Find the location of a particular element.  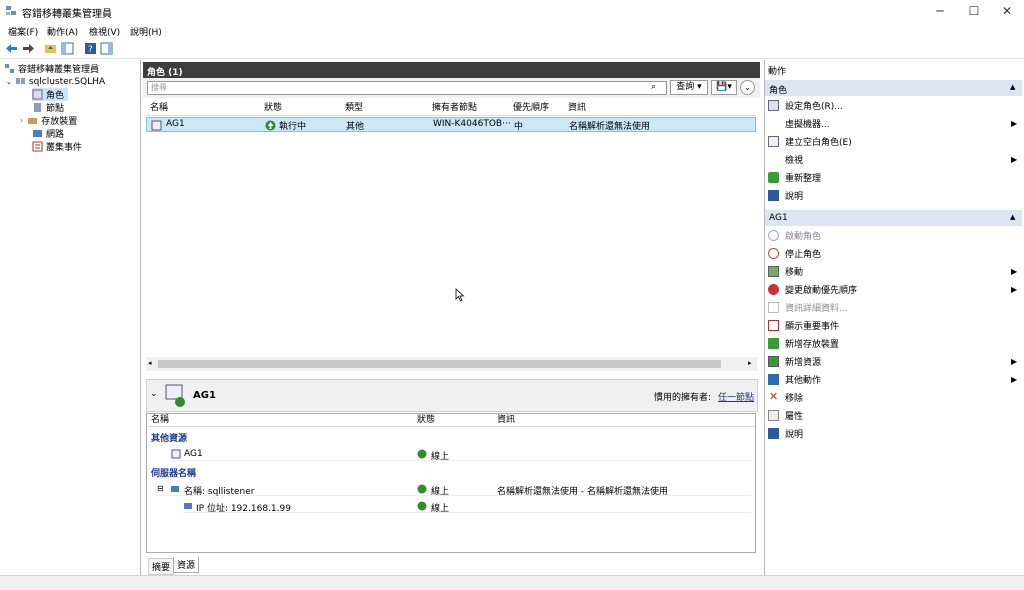

role-icon is located at coordinates (156, 125).